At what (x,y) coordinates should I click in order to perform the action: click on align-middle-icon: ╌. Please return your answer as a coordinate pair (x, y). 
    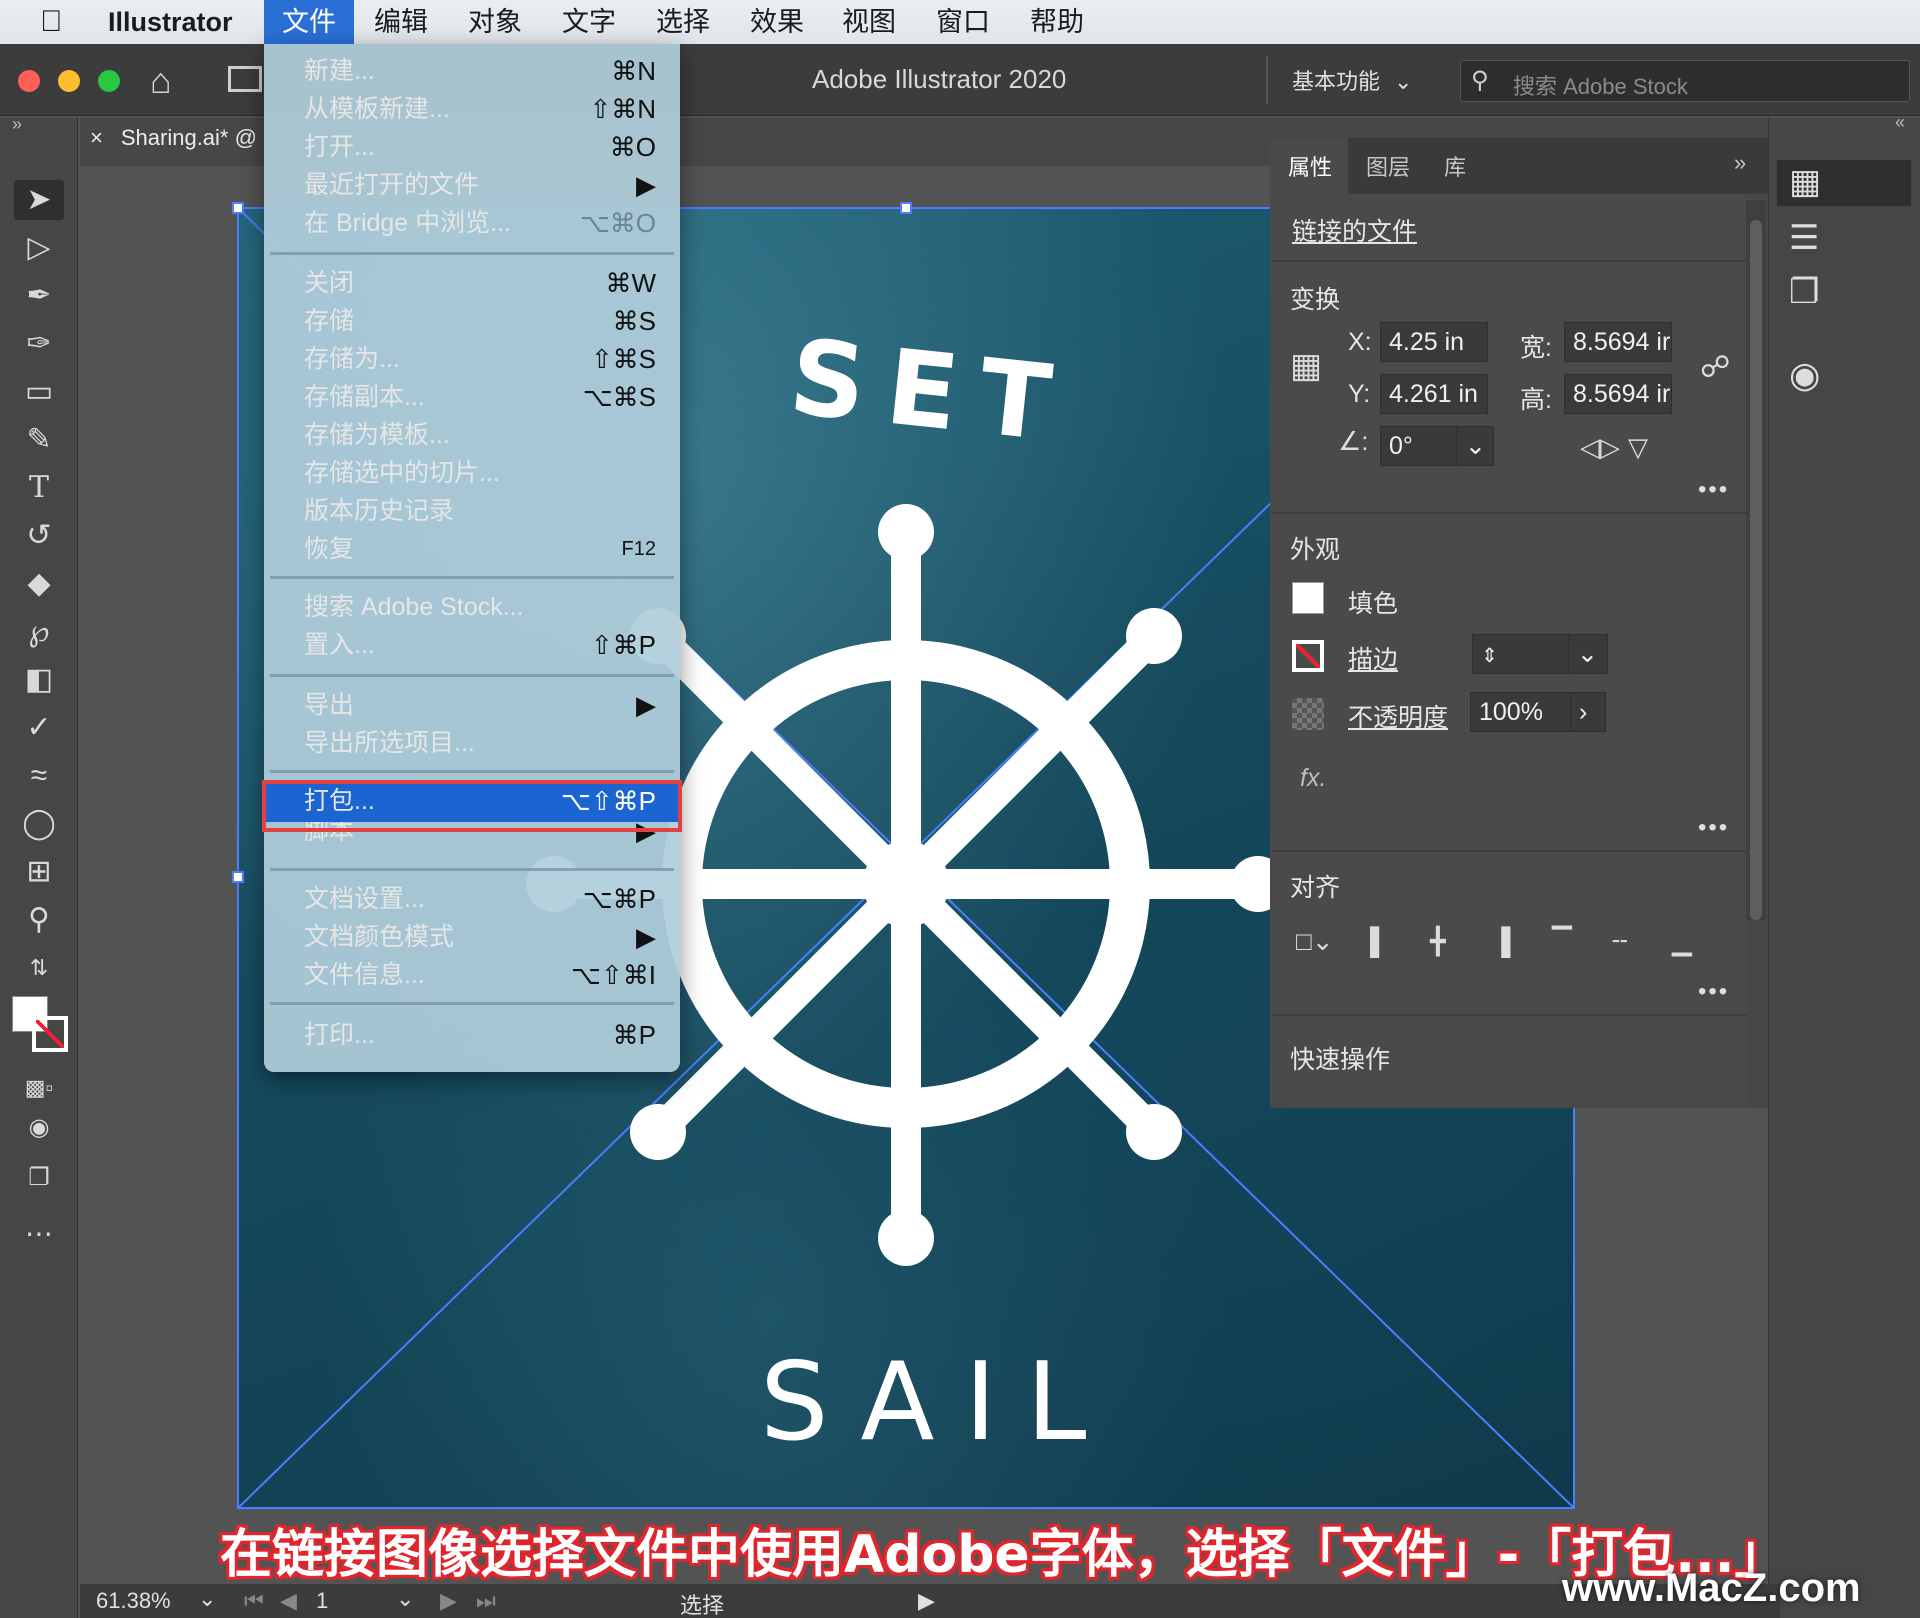
    Looking at the image, I should click on (1620, 941).